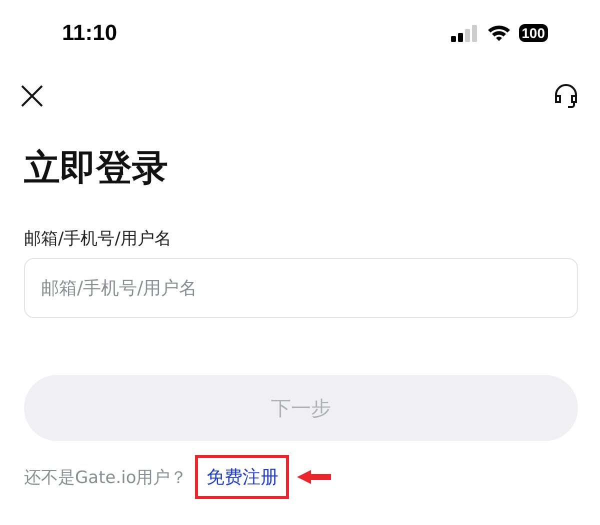  I want to click on signup-prompt: 还不是Gate.io用户？, so click(106, 477).